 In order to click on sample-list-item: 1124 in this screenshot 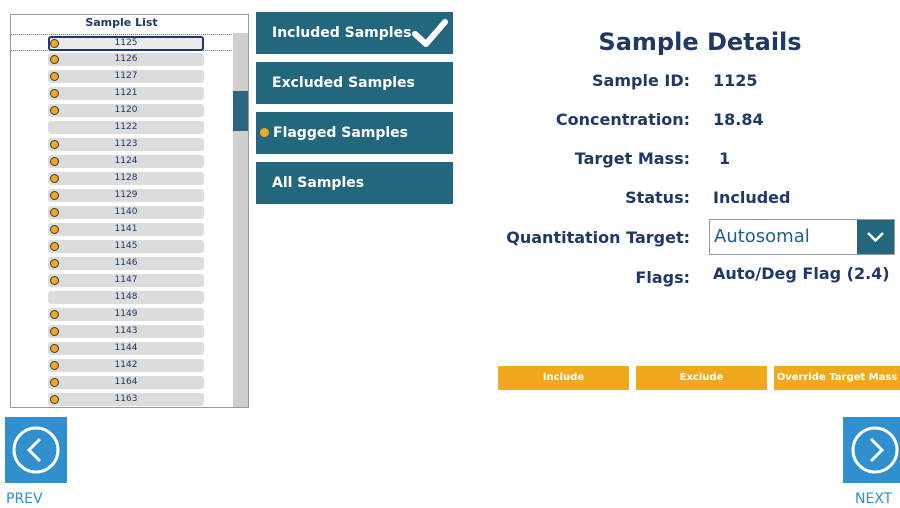, I will do `click(121, 161)`.